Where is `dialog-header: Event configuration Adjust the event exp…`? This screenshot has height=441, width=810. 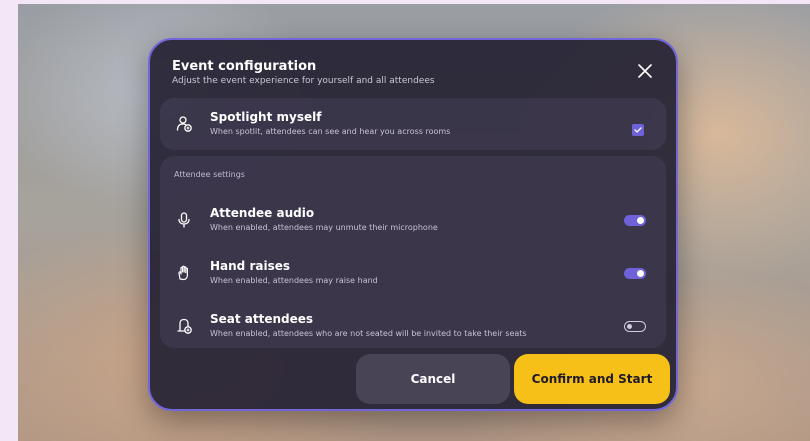
dialog-header: Event configuration Adjust the event exp… is located at coordinates (394, 72).